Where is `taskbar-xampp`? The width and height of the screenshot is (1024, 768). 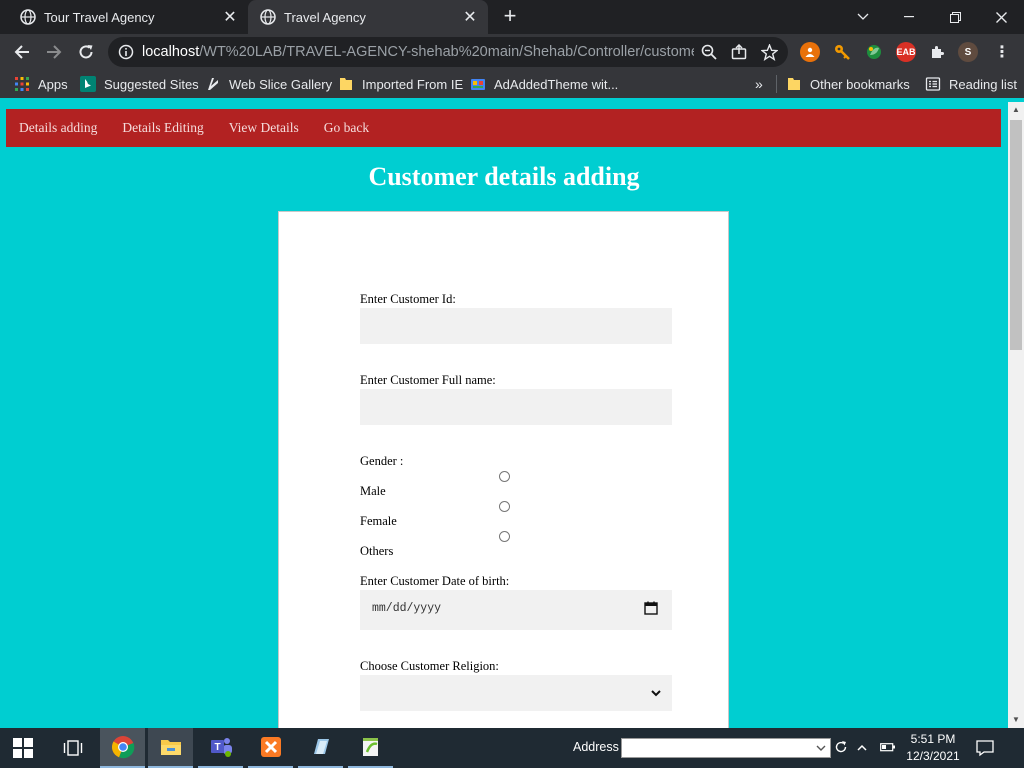 taskbar-xampp is located at coordinates (270, 748).